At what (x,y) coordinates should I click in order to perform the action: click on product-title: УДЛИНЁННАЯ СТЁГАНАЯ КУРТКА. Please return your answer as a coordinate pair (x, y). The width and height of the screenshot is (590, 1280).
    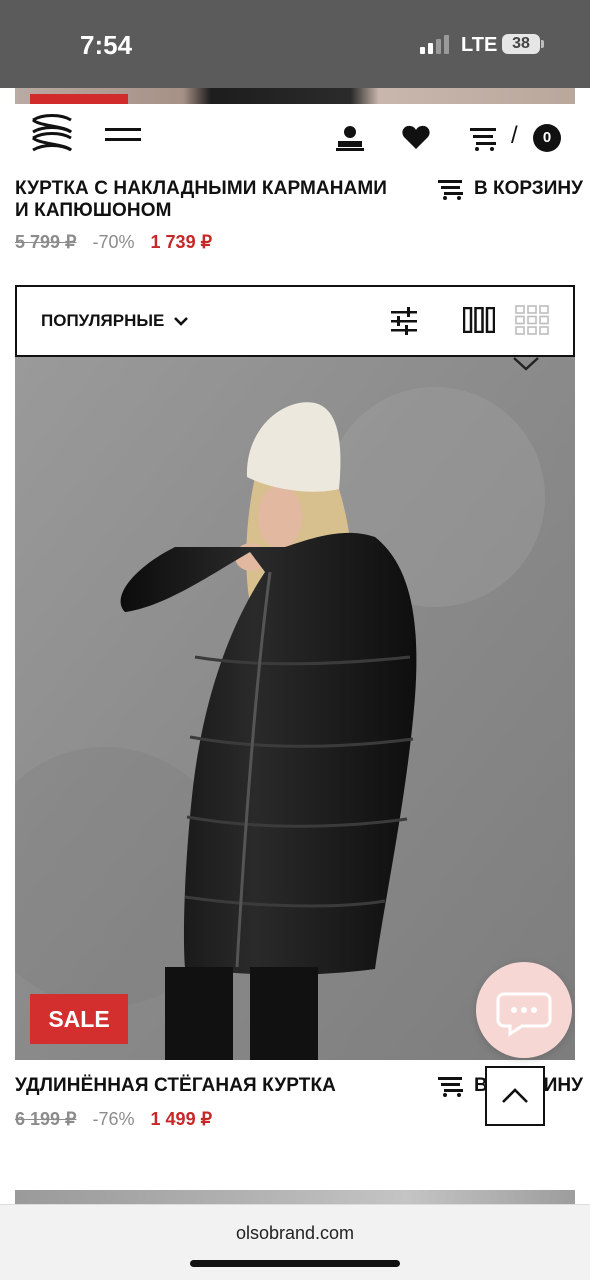
    Looking at the image, I should click on (210, 1086).